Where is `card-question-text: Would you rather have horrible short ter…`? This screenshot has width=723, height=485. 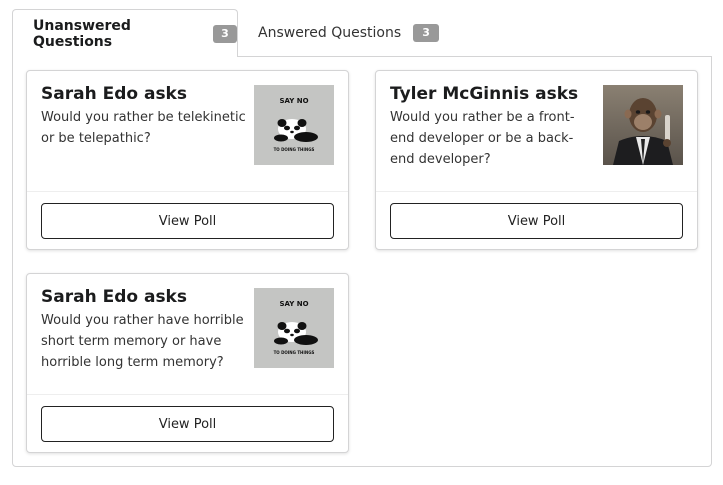
card-question-text: Would you rather have horrible short ter… is located at coordinates (142, 341).